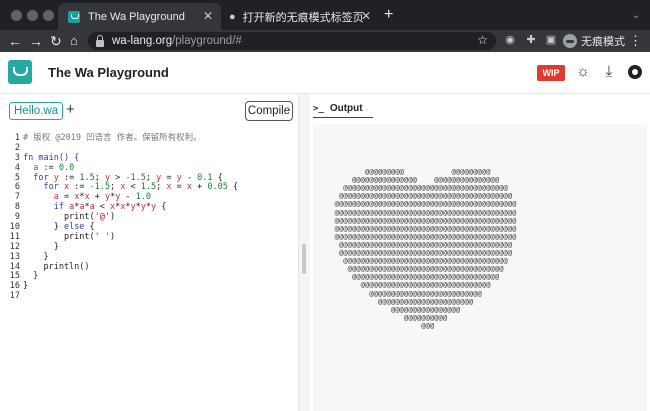  Describe the element at coordinates (74, 41) in the screenshot. I see `home-icon: ⌂` at that location.